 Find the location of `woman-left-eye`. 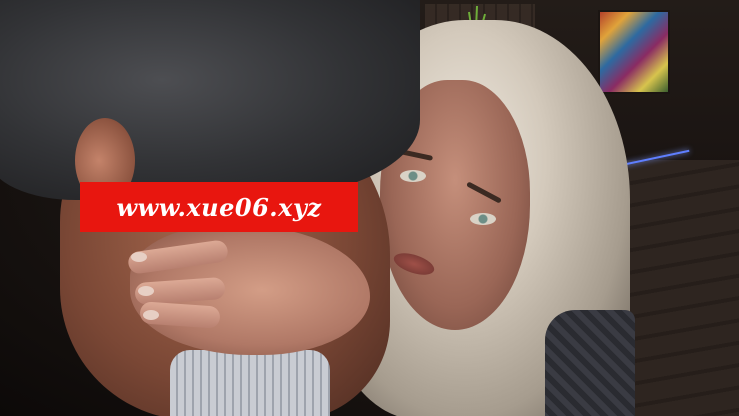

woman-left-eye is located at coordinates (413, 176).